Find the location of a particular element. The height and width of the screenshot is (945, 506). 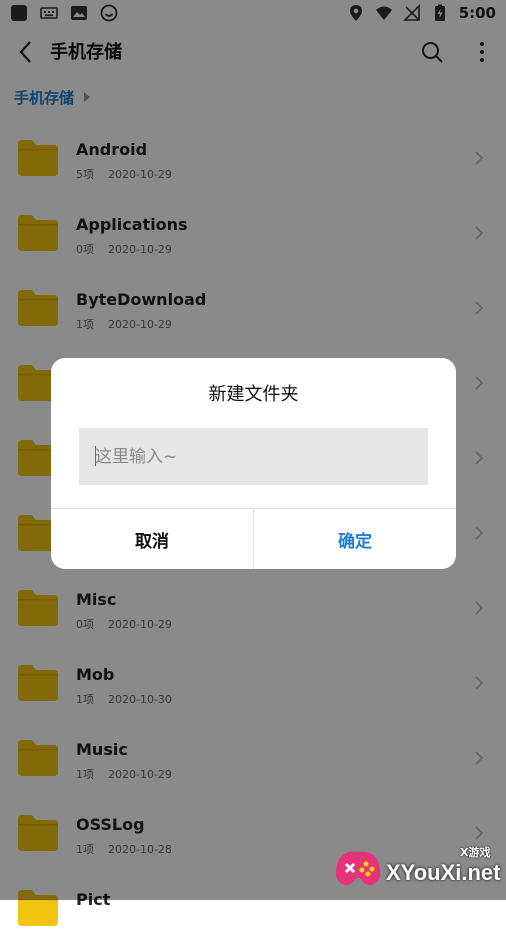

file-meta is located at coordinates (83, 922).